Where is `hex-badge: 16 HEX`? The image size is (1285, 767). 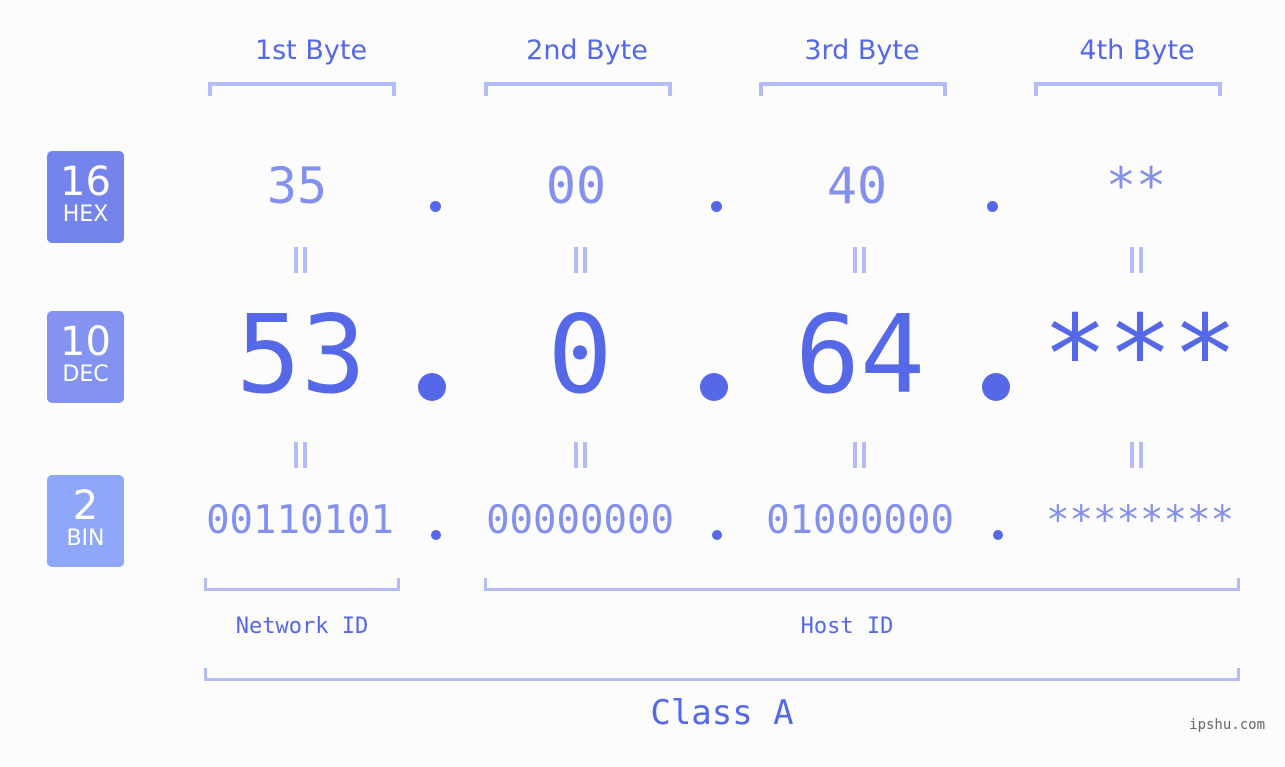 hex-badge: 16 HEX is located at coordinates (85, 197).